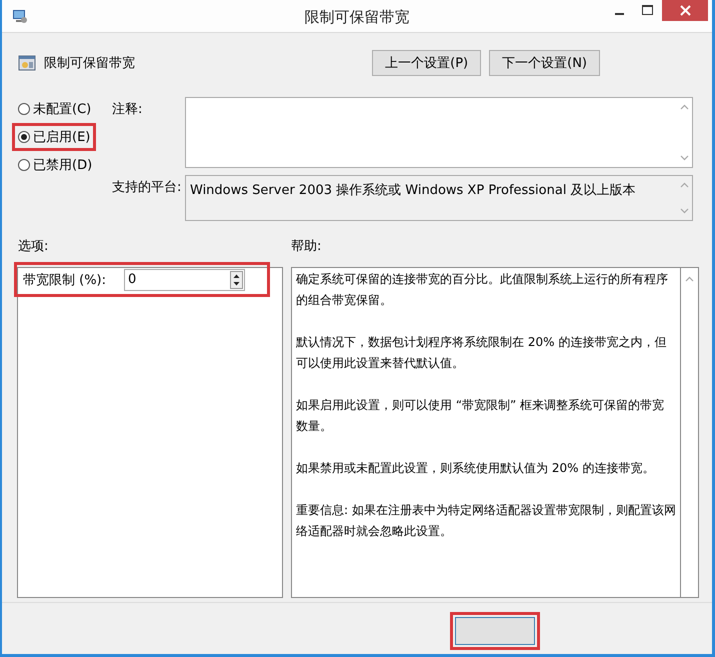 The height and width of the screenshot is (657, 715). What do you see at coordinates (544, 63) in the screenshot?
I see `null: 下一个设置(N)` at bounding box center [544, 63].